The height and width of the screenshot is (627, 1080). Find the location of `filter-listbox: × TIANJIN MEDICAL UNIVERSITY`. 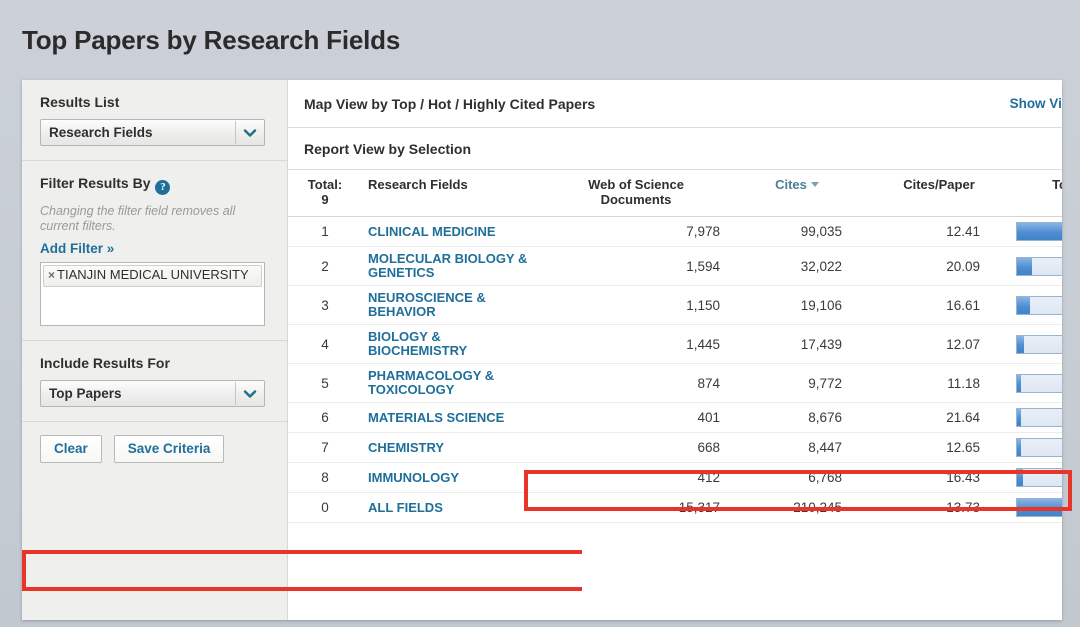

filter-listbox: × TIANJIN MEDICAL UNIVERSITY is located at coordinates (152, 294).